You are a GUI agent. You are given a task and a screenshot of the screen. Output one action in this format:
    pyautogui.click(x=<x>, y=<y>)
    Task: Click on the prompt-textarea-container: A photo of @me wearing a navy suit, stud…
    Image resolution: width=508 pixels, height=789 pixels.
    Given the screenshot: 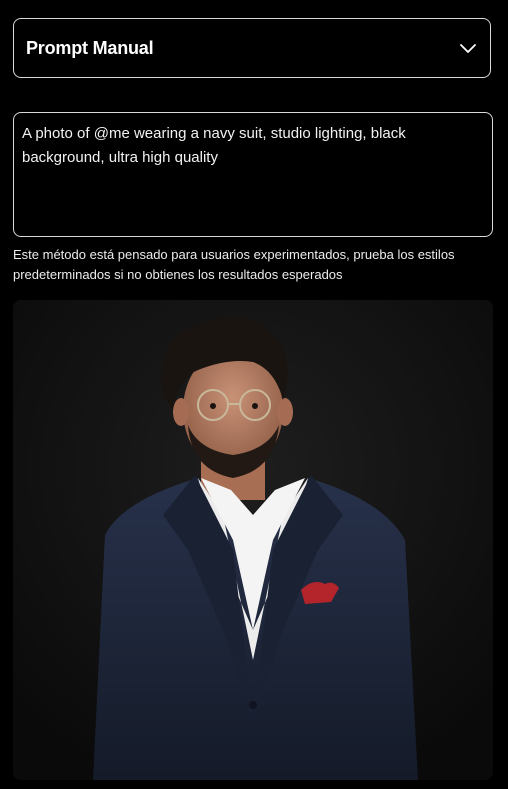 What is the action you would take?
    pyautogui.click(x=253, y=174)
    